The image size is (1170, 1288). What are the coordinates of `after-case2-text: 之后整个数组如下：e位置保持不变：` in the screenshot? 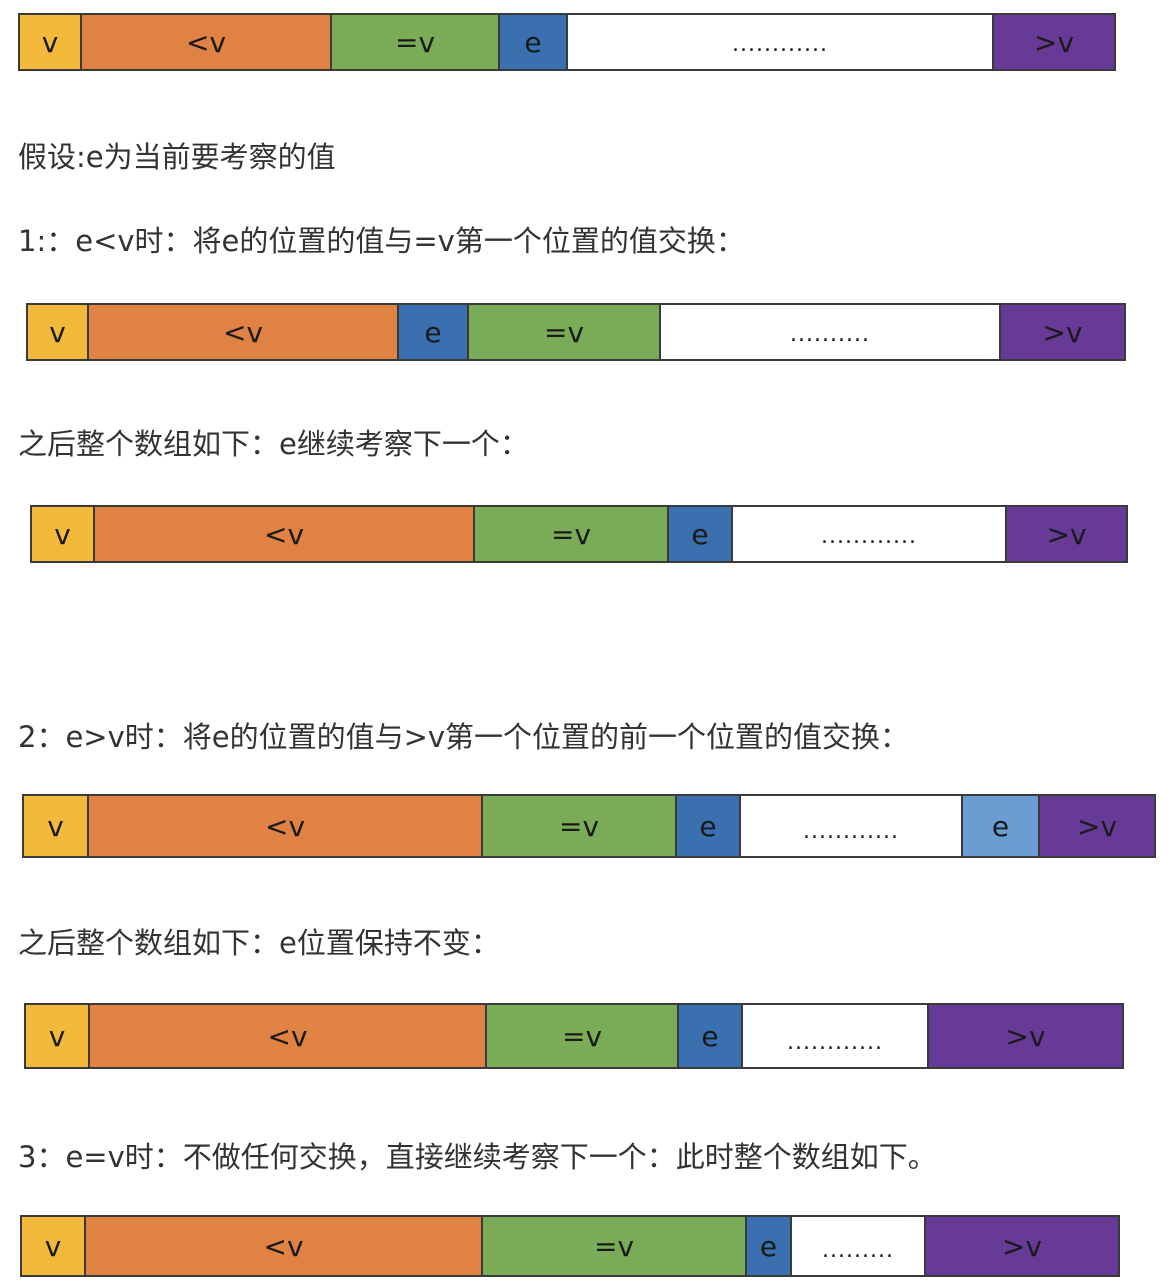 It's located at (259, 943).